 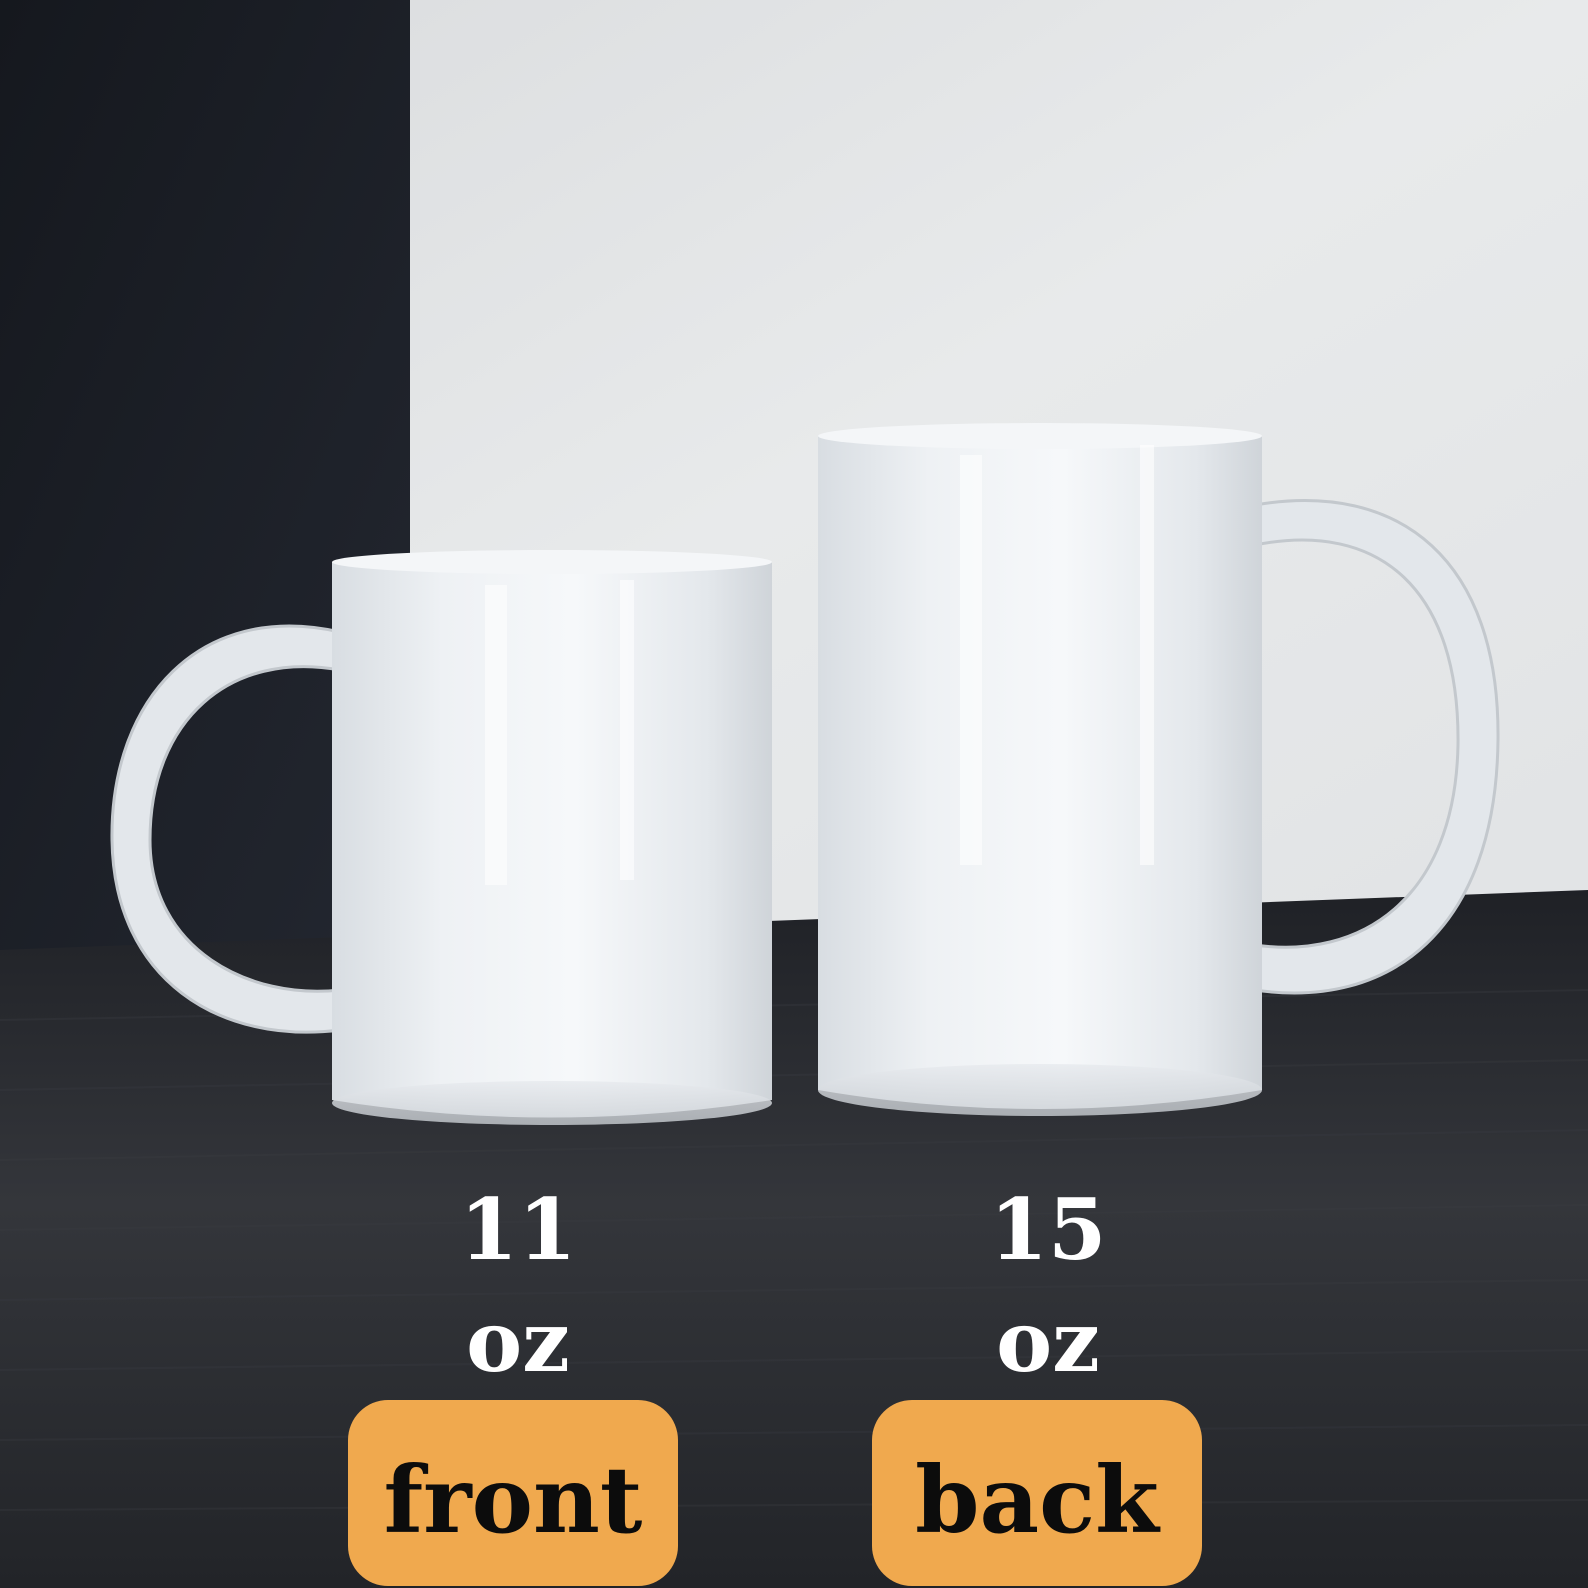 What do you see at coordinates (518, 1229) in the screenshot?
I see `small-mug-size: 11` at bounding box center [518, 1229].